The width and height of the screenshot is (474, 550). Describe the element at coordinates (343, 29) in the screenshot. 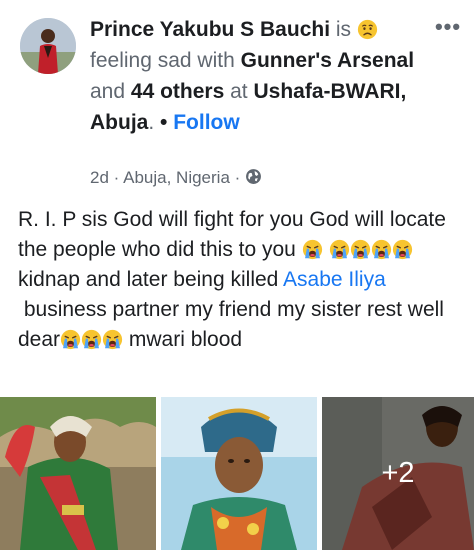

I see `is-word: is` at that location.